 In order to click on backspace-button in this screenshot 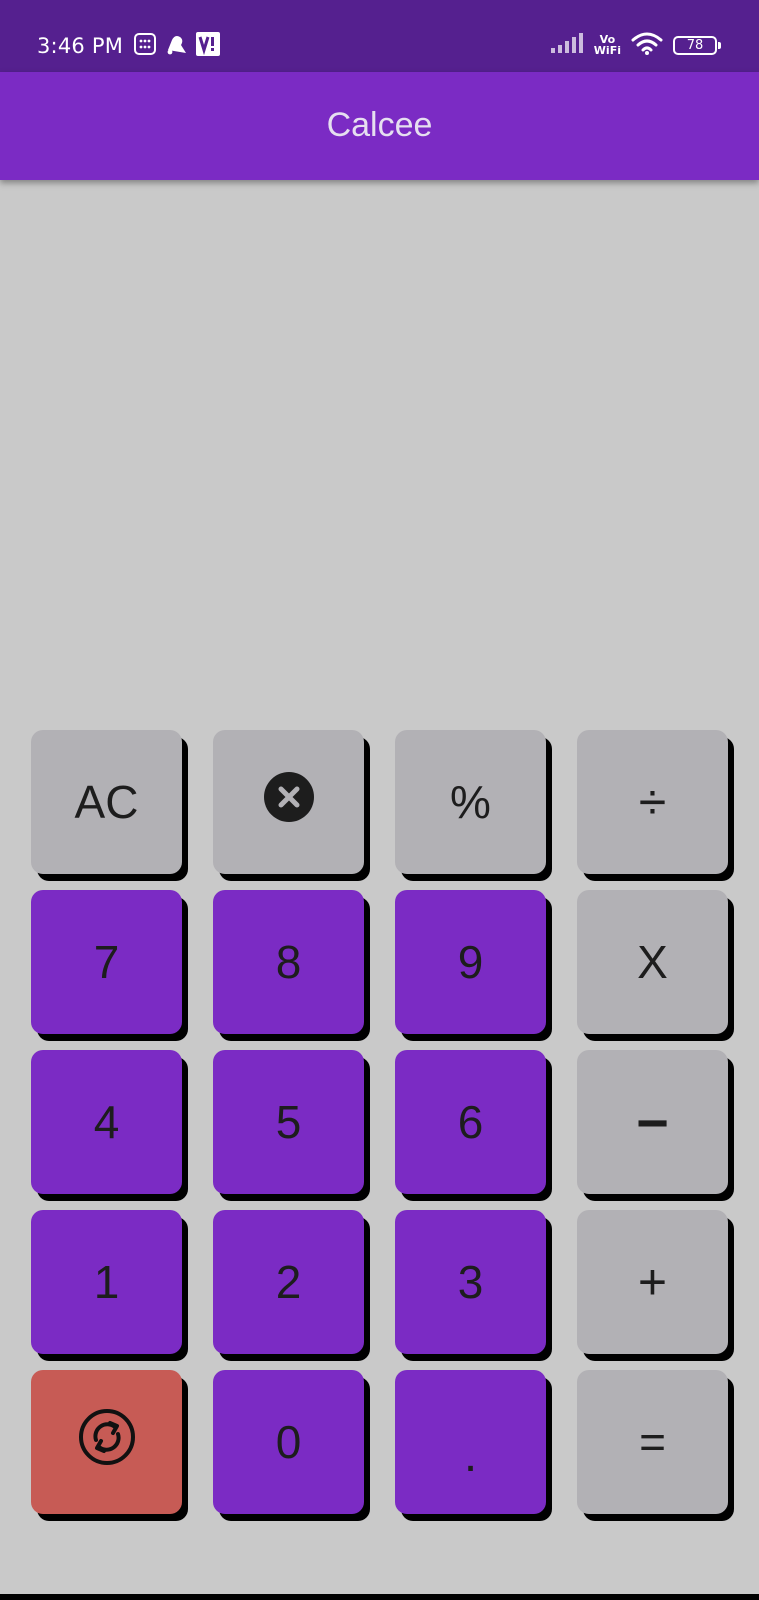, I will do `click(288, 802)`.